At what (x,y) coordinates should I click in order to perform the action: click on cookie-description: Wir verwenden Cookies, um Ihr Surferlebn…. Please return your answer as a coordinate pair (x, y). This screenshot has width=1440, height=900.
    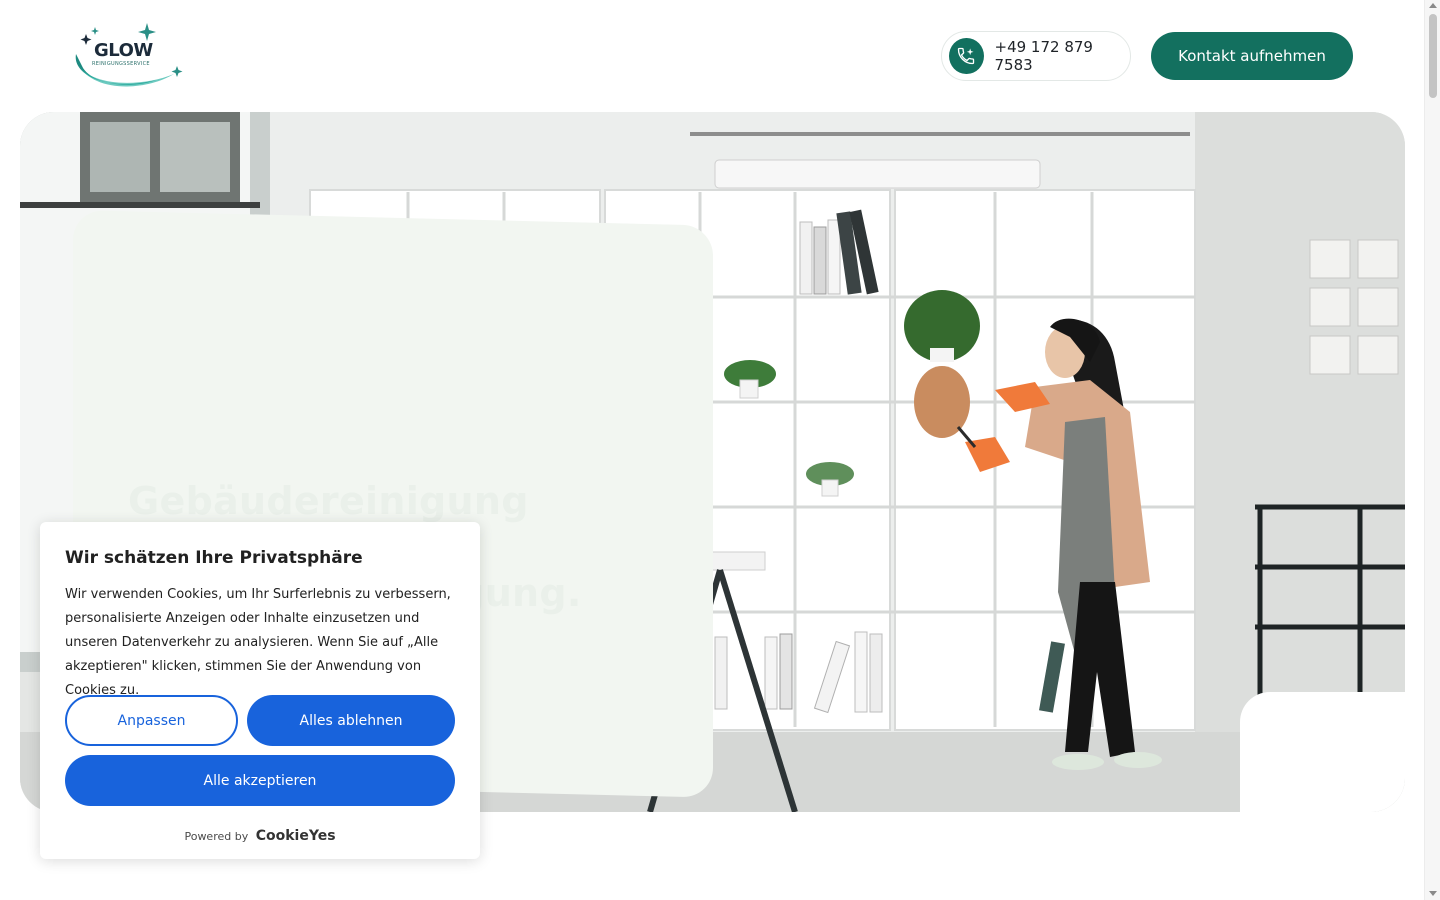
    Looking at the image, I should click on (258, 642).